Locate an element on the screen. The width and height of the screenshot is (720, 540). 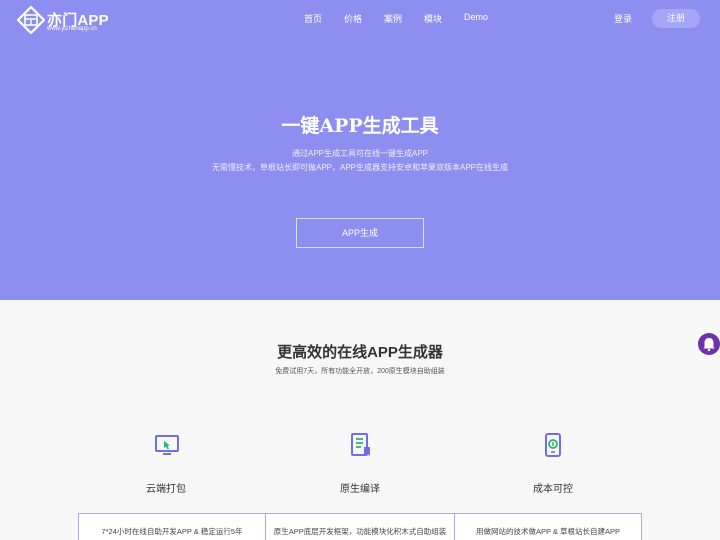
nav-item-demo: Demo is located at coordinates (476, 19).